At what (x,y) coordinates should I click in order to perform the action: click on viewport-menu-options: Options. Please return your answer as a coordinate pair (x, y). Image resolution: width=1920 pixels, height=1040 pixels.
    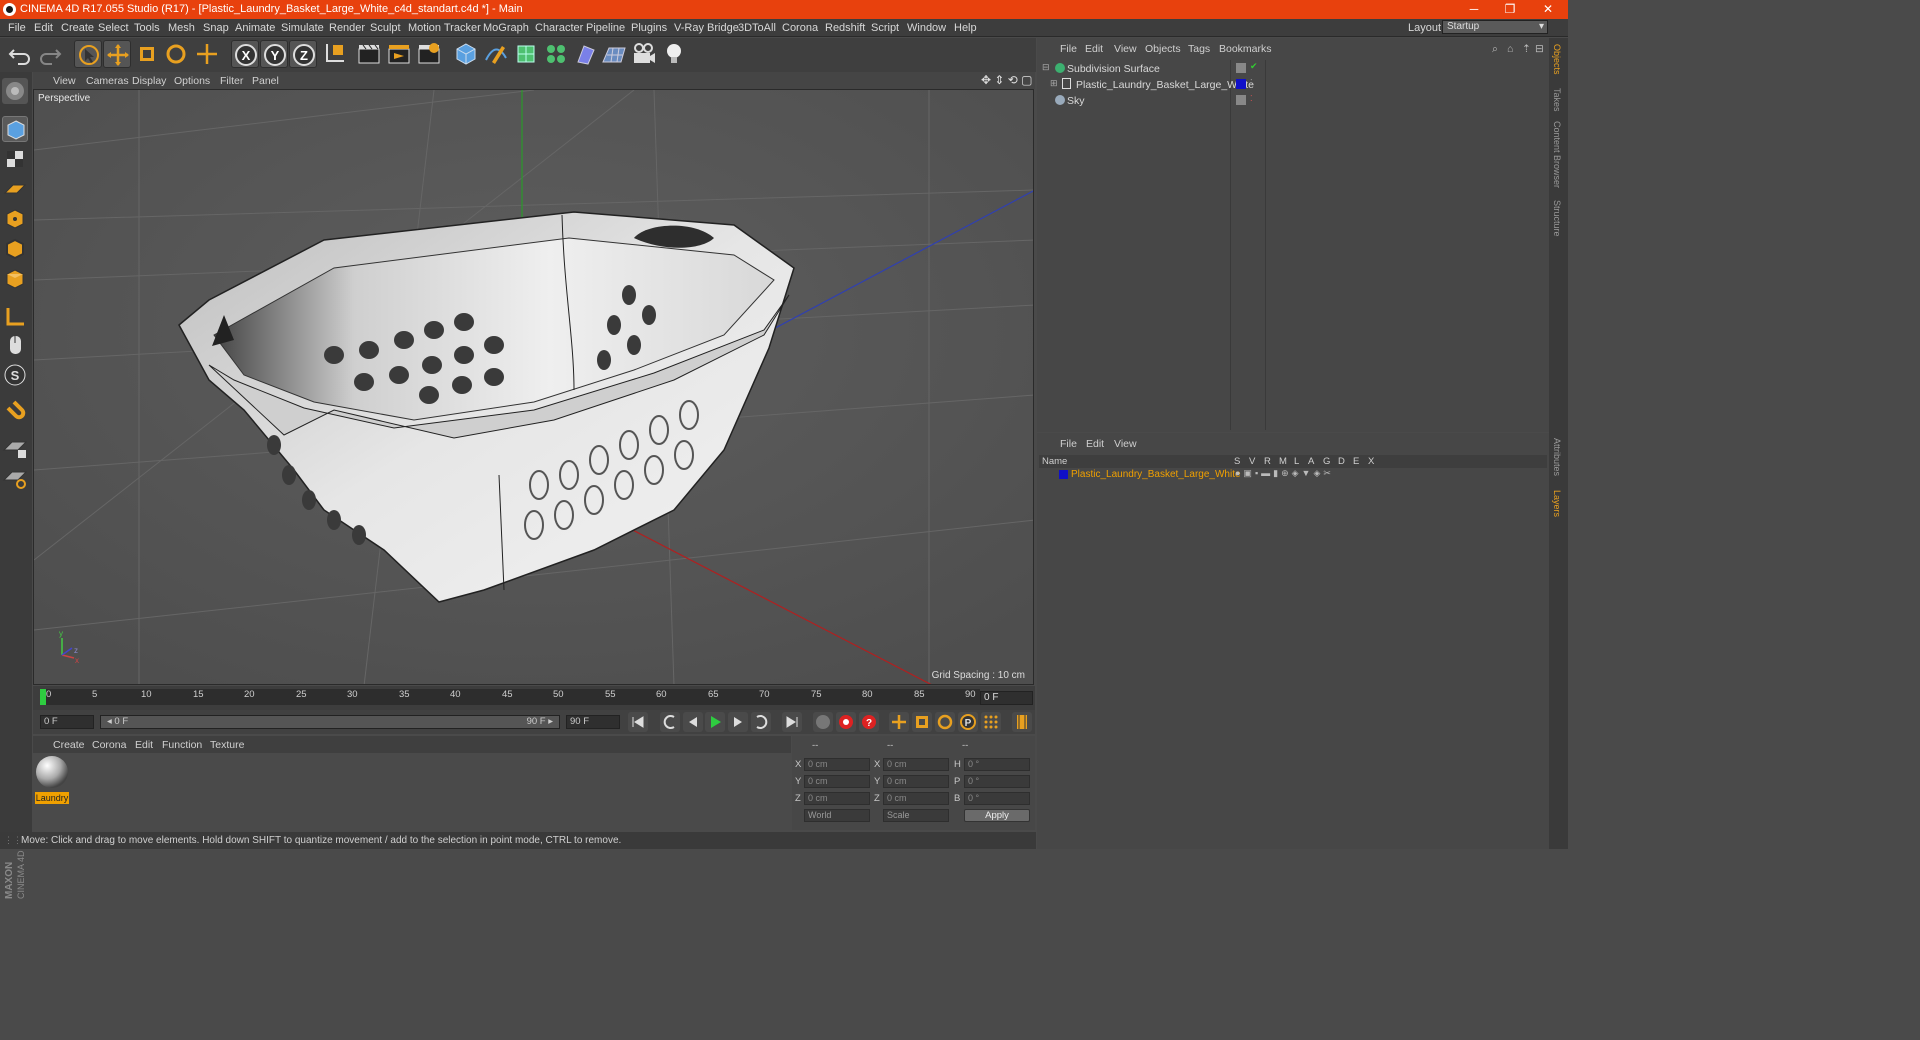
    Looking at the image, I should click on (192, 81).